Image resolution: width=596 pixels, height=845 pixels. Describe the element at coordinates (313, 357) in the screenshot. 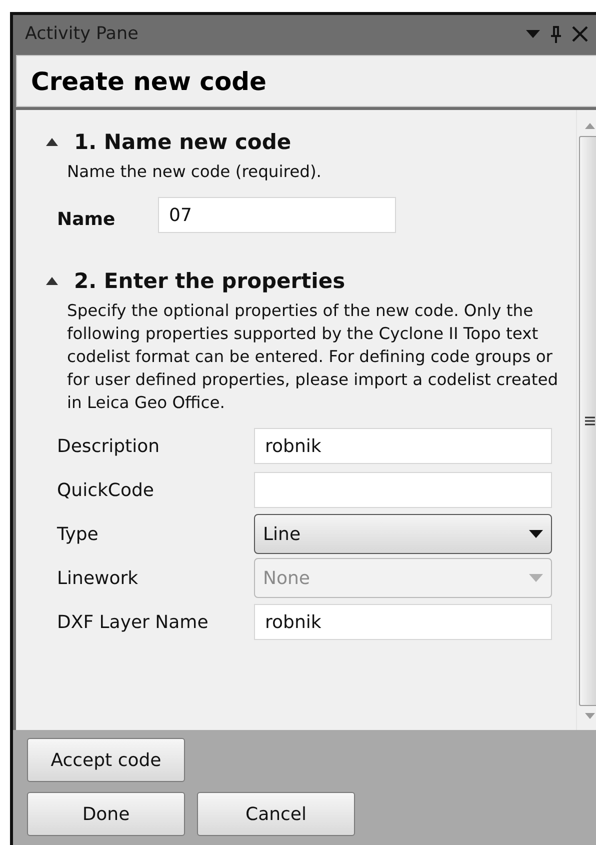

I see `section-description: Specify the optional properties of the new code. Only the following properties supported by the Cyclone II Topo text codelist format can be entered. For defining code groups or for user defined properties, please import a codelist created in Leica Geo Office.` at that location.